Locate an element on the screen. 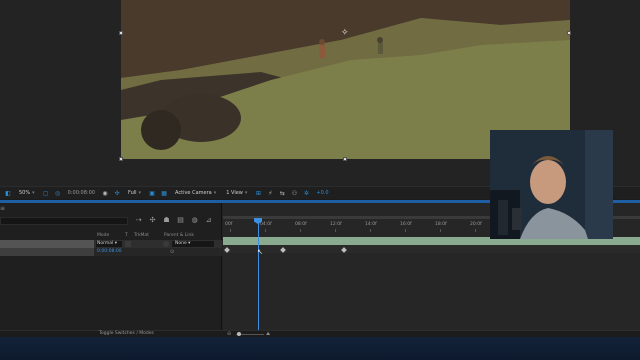 Image resolution: width=640 pixels, height=360 pixels. parent-column-header: Parent & Link is located at coordinates (179, 235).